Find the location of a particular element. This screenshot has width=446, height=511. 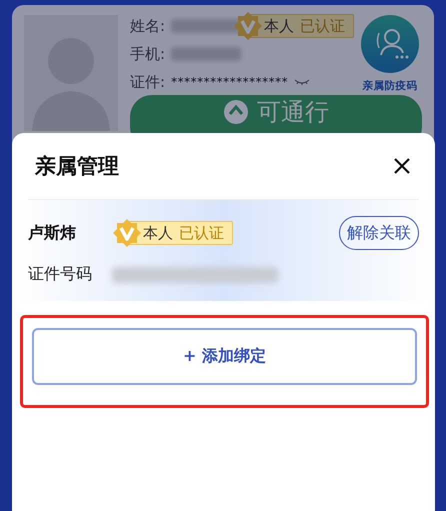

add-binding-button: + 添加绑定 is located at coordinates (224, 356).